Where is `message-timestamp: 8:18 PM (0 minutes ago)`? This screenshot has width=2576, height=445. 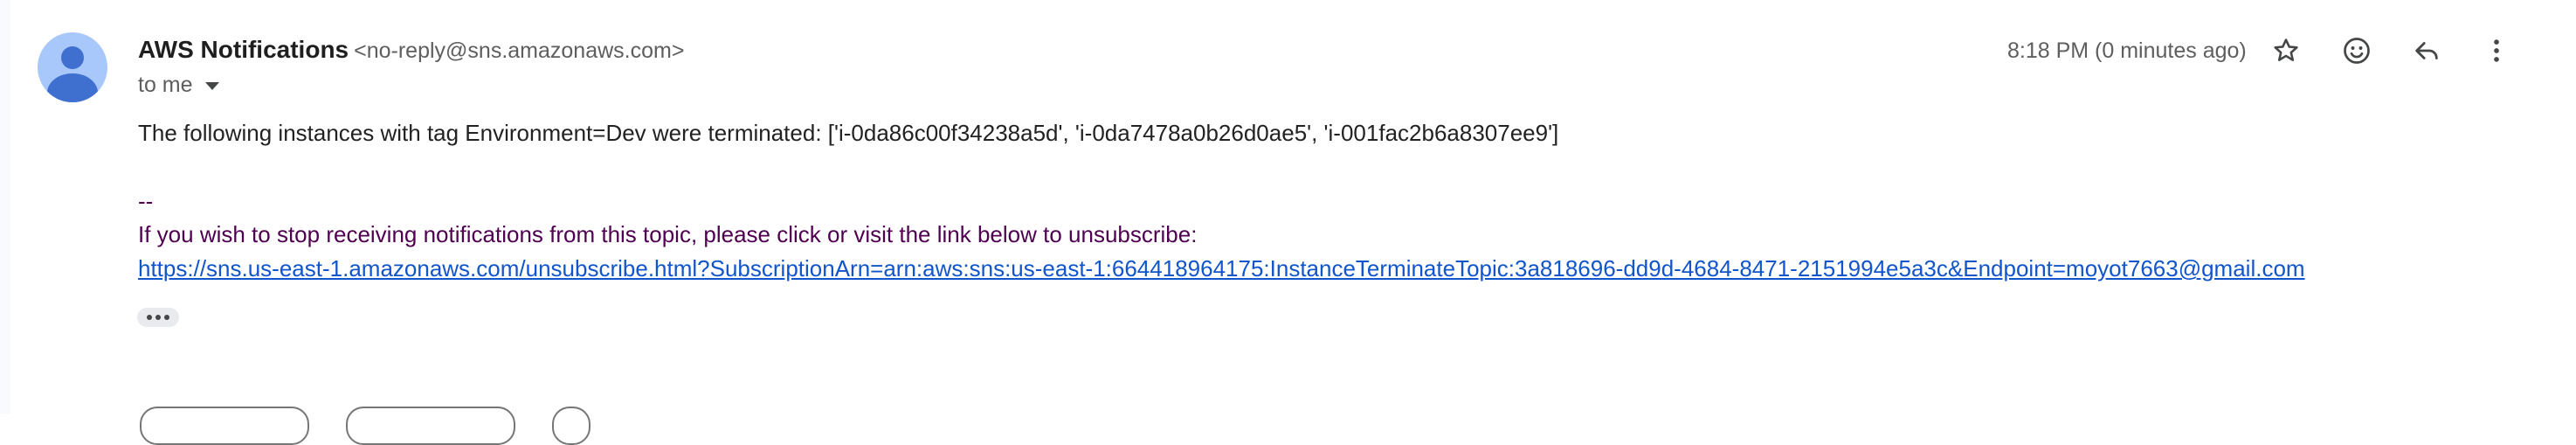
message-timestamp: 8:18 PM (0 minutes ago) is located at coordinates (2127, 50).